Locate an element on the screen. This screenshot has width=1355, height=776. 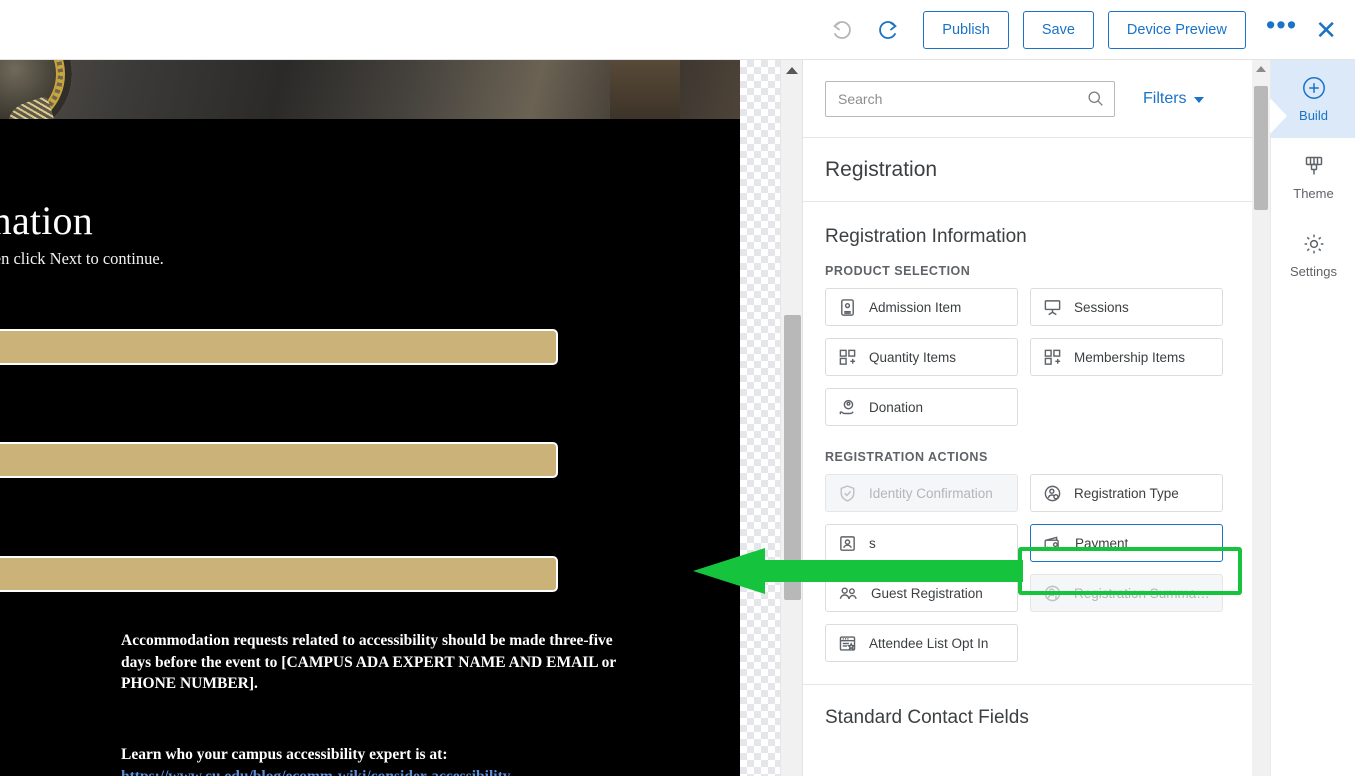
canvas-scrollbar-thumb is located at coordinates (792, 457).